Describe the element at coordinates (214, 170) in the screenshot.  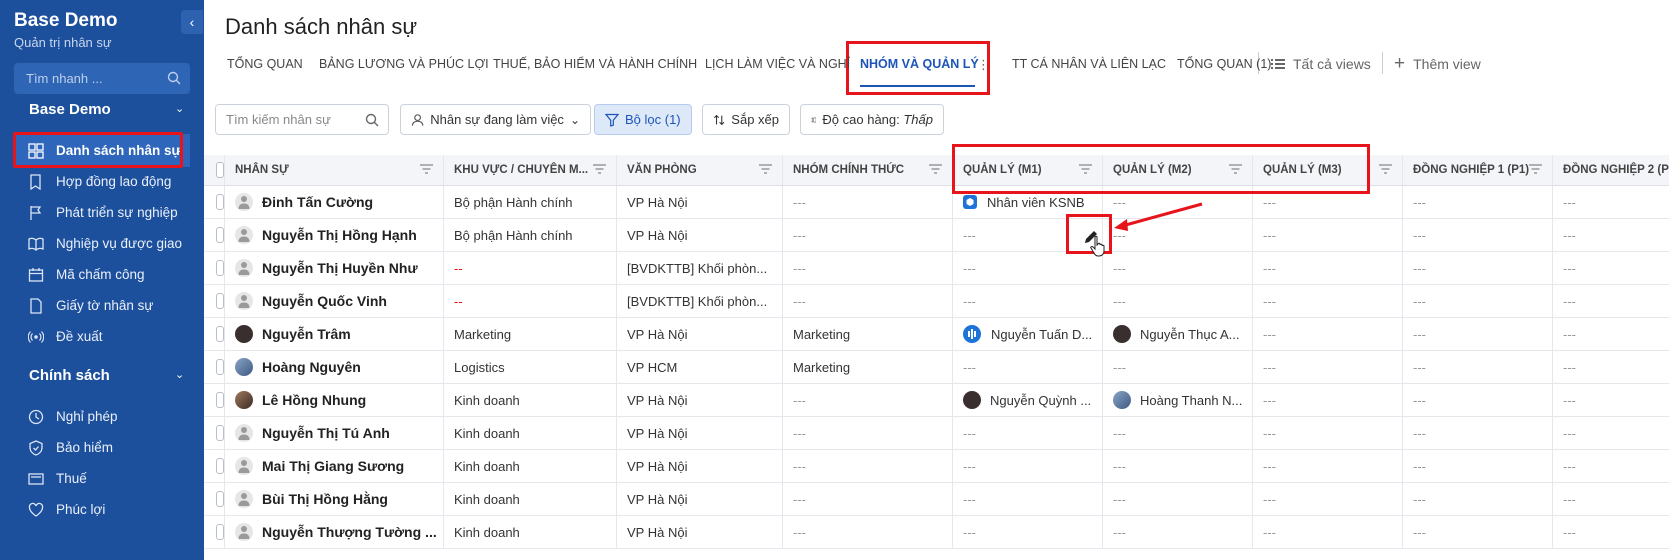
I see `select-column-header` at that location.